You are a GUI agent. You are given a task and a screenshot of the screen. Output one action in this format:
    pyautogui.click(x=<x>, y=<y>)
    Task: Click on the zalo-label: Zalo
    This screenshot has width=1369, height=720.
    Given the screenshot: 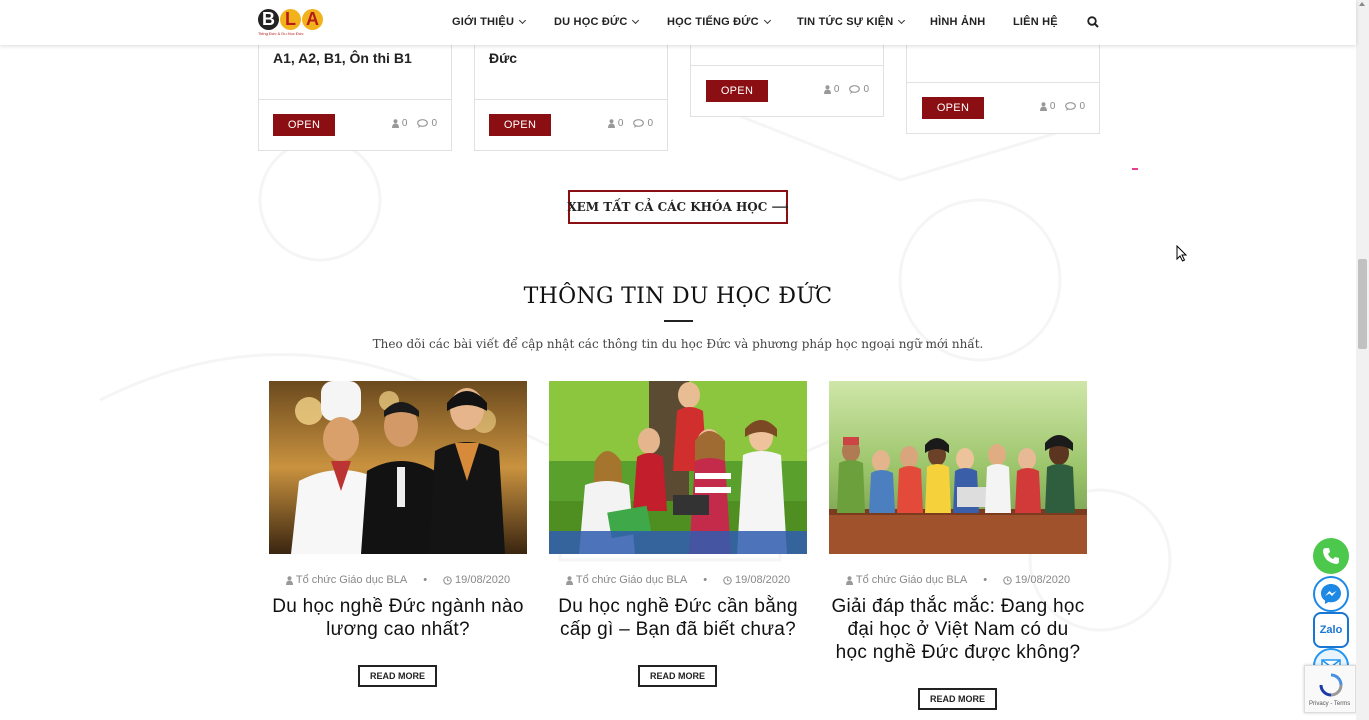 What is the action you would take?
    pyautogui.click(x=1331, y=630)
    